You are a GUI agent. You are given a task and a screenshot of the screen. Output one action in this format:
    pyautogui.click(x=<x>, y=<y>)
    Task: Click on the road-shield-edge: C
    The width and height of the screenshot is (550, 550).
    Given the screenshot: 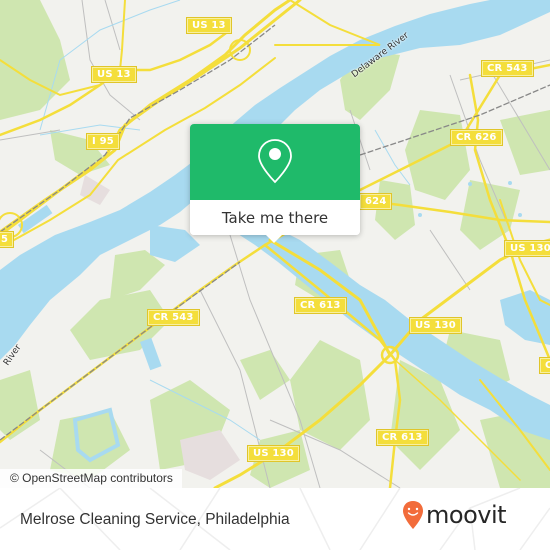 What is the action you would take?
    pyautogui.click(x=544, y=365)
    